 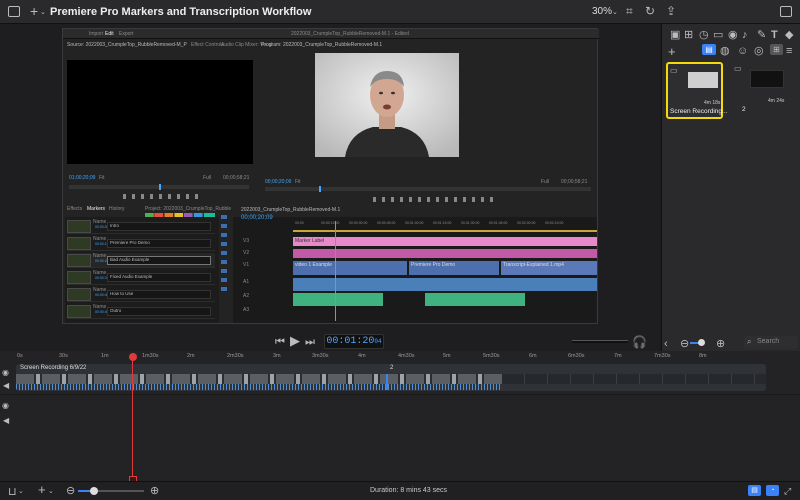 I want to click on marker-row: Name 00:00:02:10 Intro, so click(x=141, y=226).